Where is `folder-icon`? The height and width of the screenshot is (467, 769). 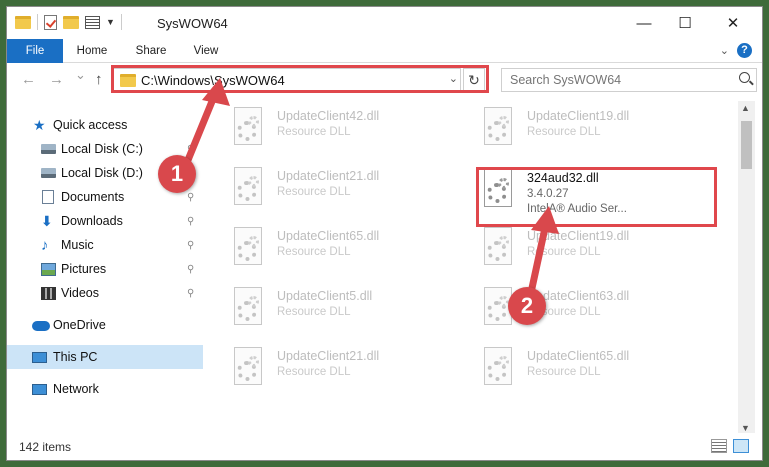
folder-icon is located at coordinates (128, 80).